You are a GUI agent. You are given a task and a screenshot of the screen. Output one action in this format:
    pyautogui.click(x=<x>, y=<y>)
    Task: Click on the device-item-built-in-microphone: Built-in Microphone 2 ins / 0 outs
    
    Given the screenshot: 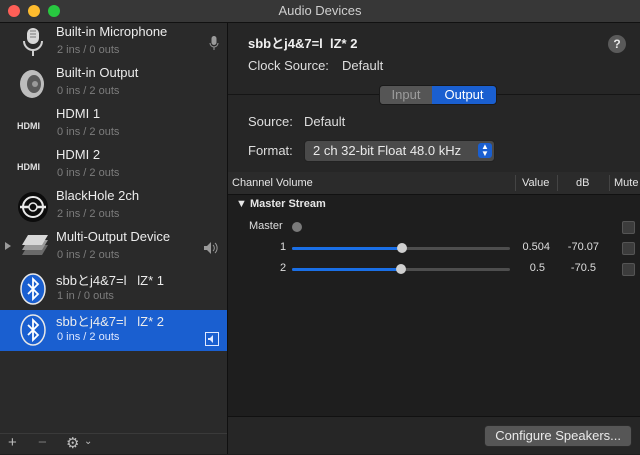 What is the action you would take?
    pyautogui.click(x=113, y=43)
    